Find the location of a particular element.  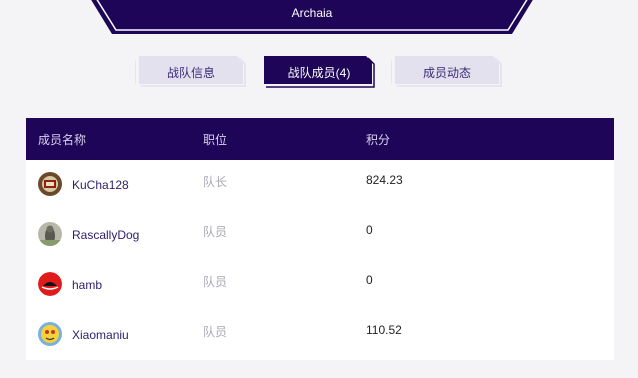

tab-member-activity: 成员动态 is located at coordinates (447, 72).